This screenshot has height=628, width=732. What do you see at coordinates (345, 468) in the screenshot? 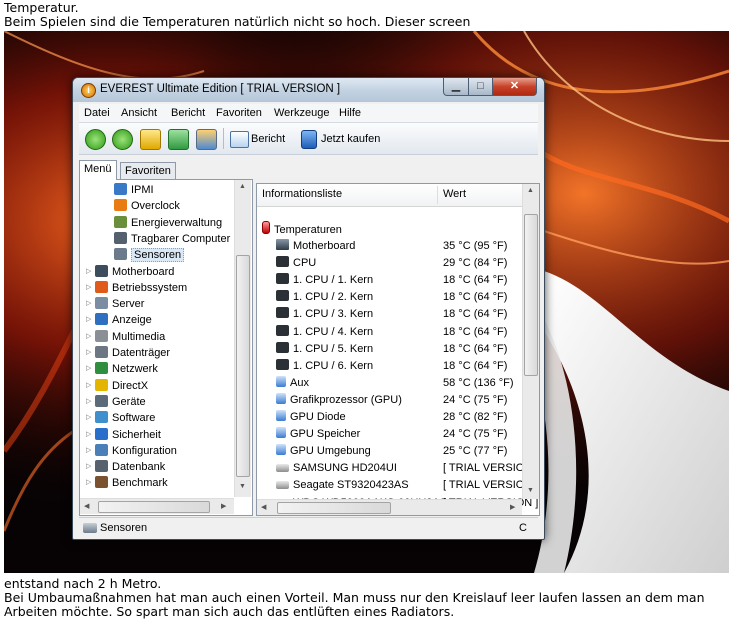
I see `row-name: SAMSUNG HD204UI` at bounding box center [345, 468].